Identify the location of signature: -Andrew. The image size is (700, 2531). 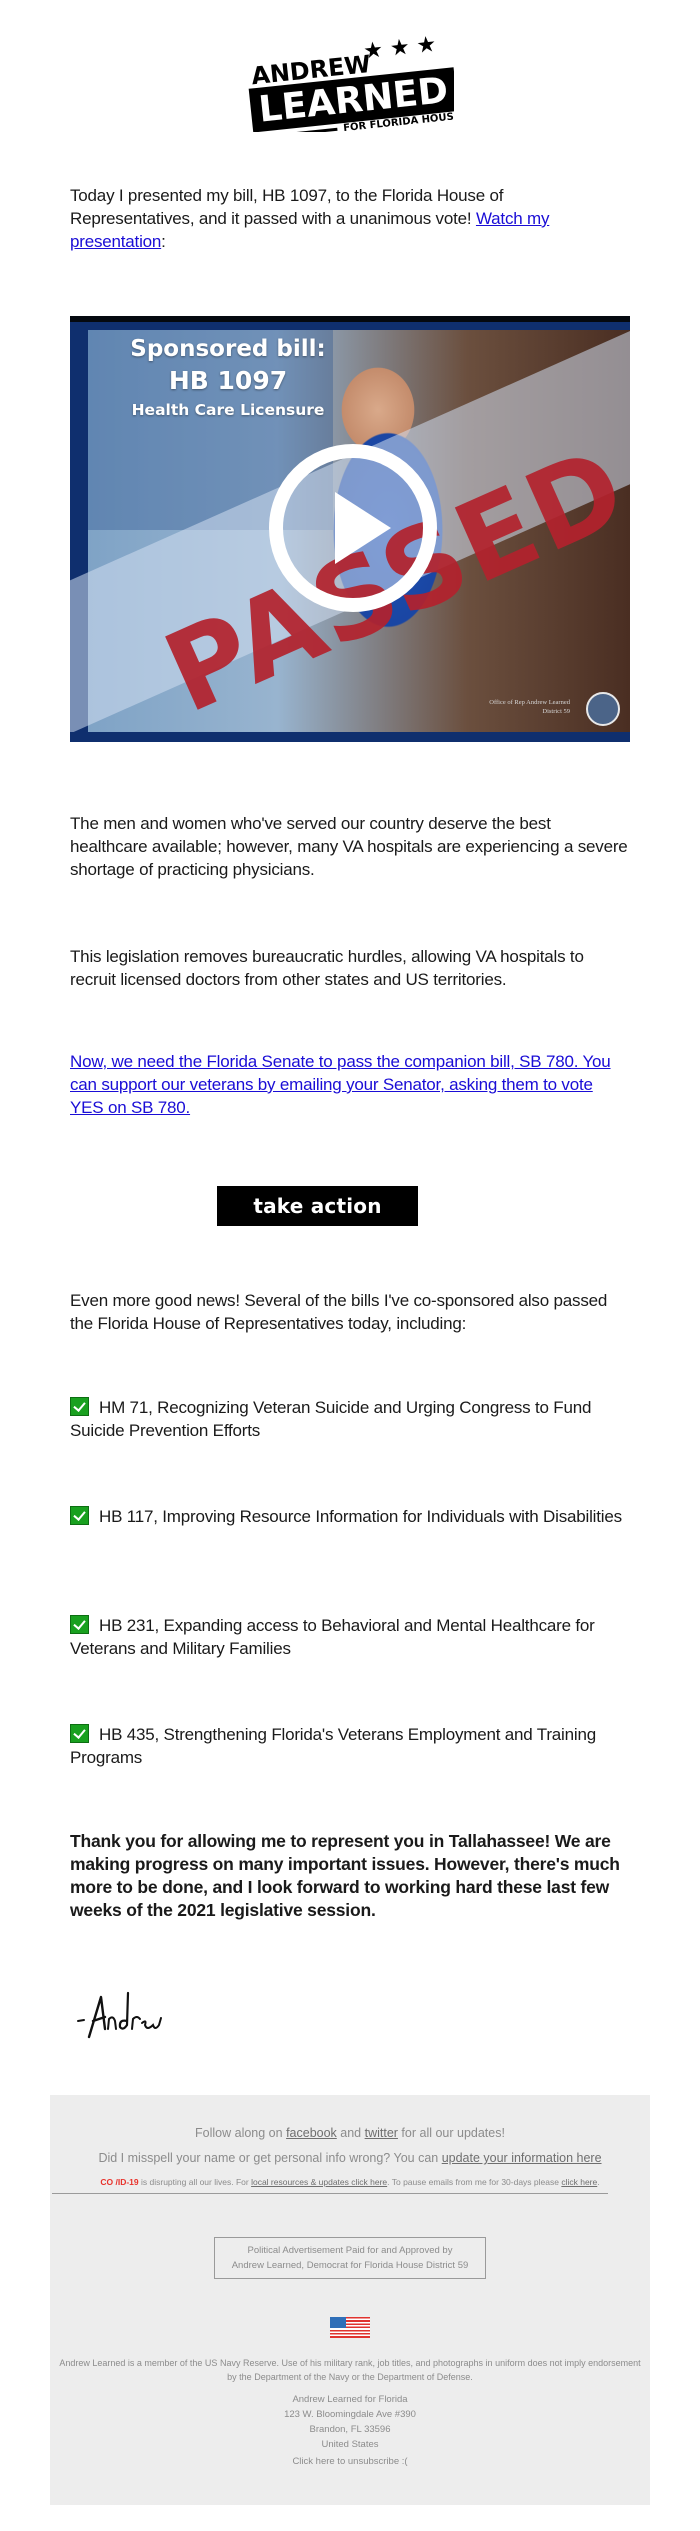
(125, 2015).